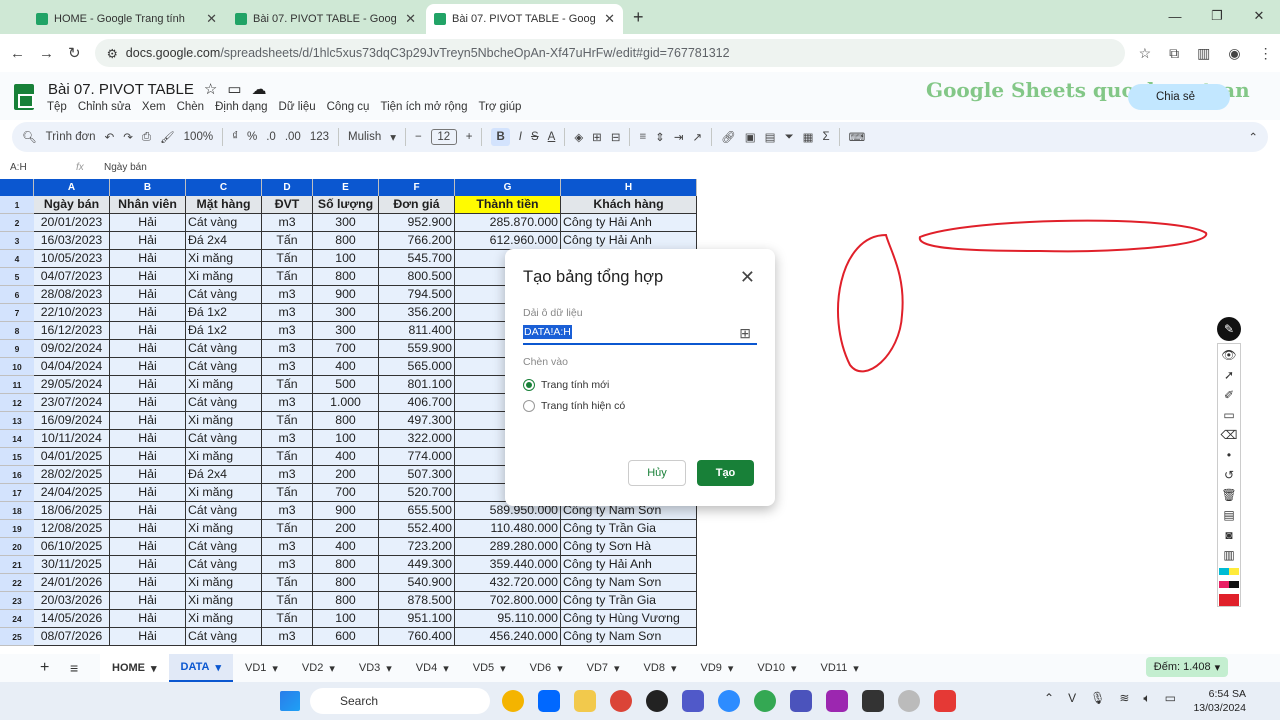 Image resolution: width=1280 pixels, height=720 pixels. I want to click on table-cell: 760.400, so click(417, 637).